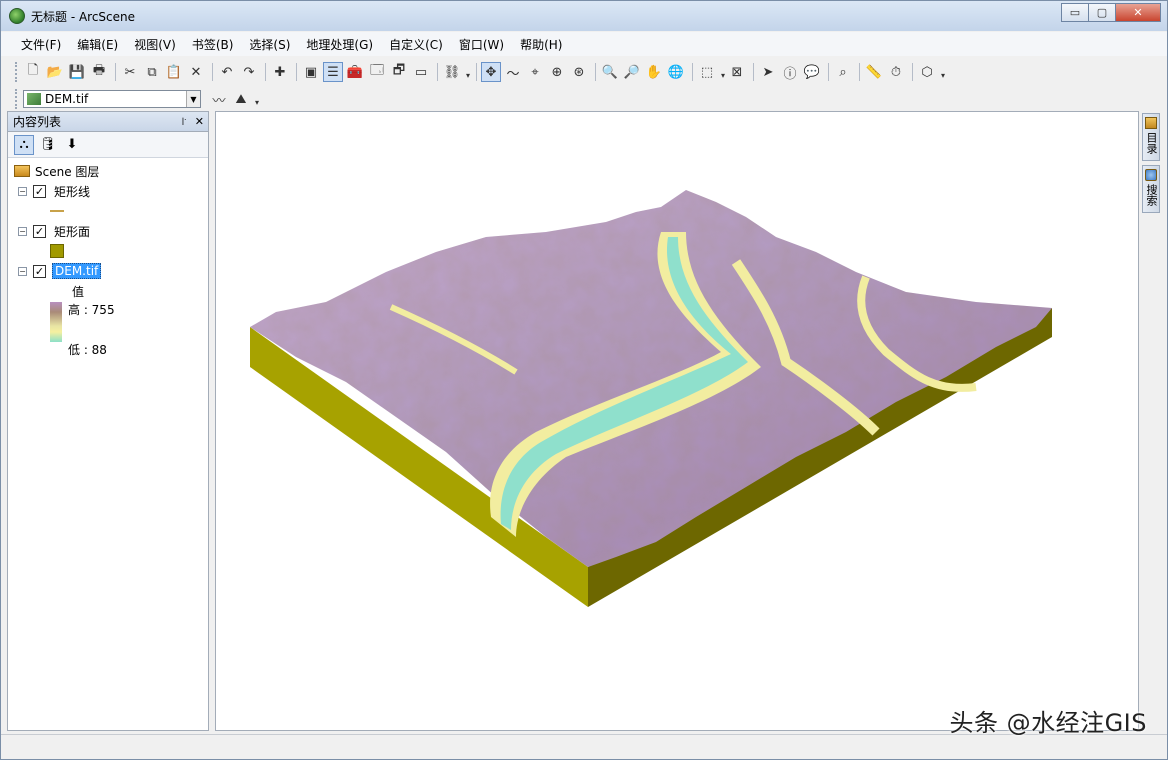  What do you see at coordinates (676, 72) in the screenshot?
I see `full-extent-globe-icon: 🌐` at bounding box center [676, 72].